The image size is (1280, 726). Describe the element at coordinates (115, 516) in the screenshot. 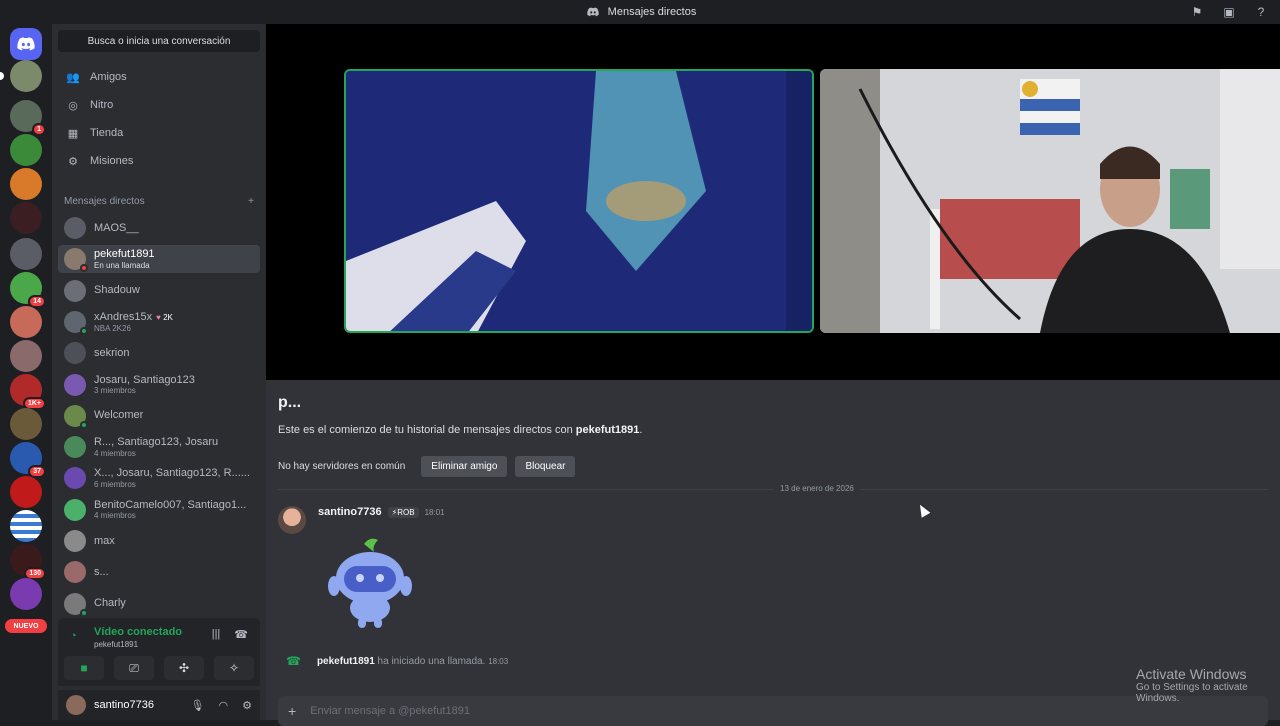

I see `dm-subtitle: 4 miembros` at that location.